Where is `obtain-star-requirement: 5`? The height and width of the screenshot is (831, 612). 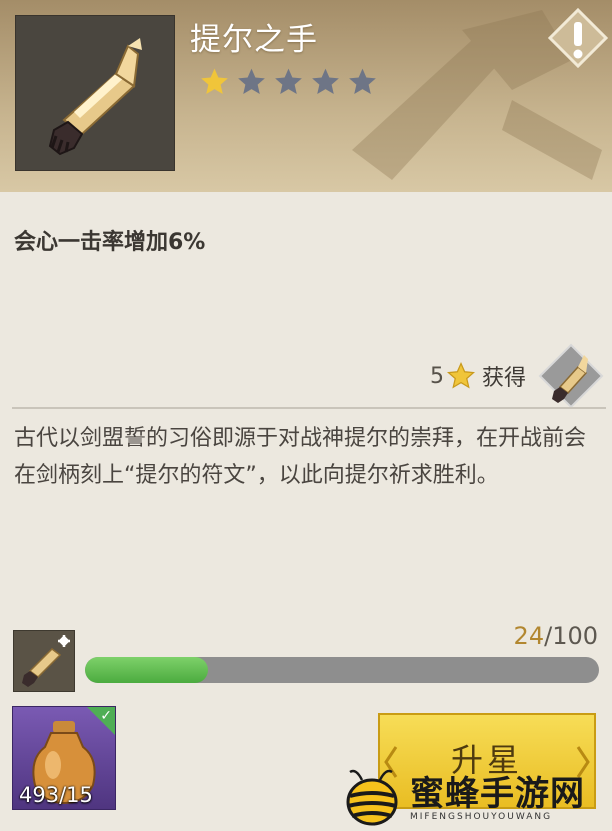
obtain-star-requirement: 5 is located at coordinates (436, 376).